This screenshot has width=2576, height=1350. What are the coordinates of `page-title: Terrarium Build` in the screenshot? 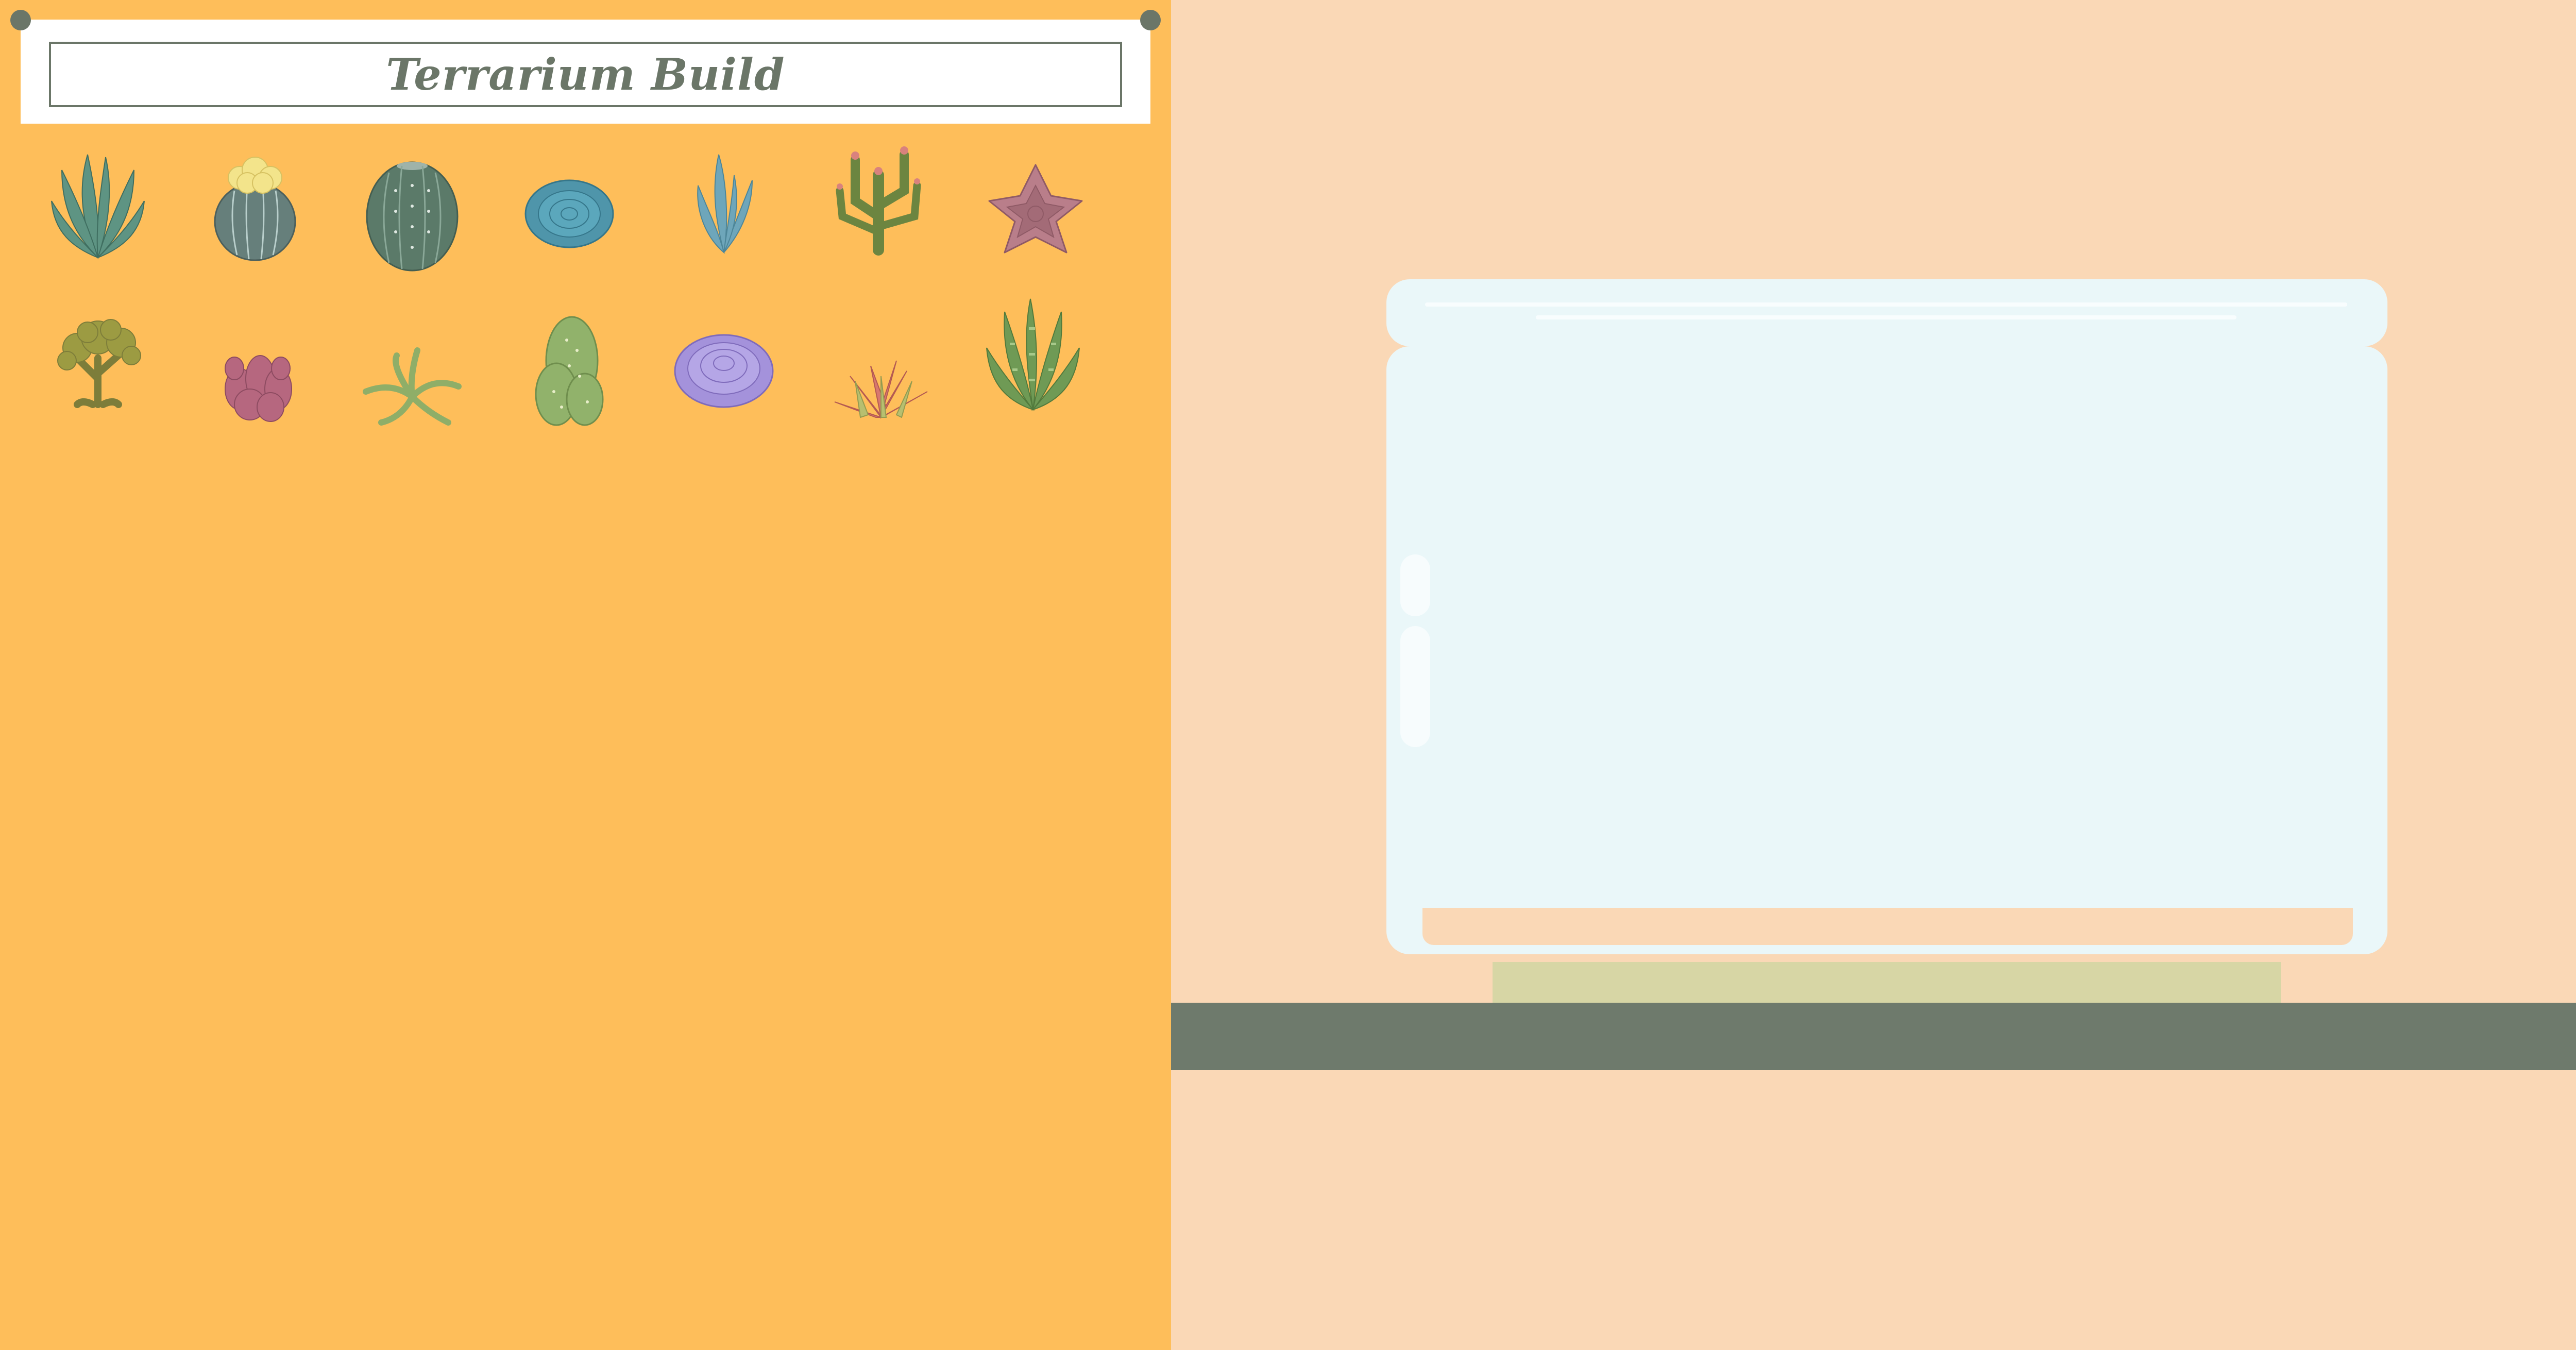 It's located at (585, 74).